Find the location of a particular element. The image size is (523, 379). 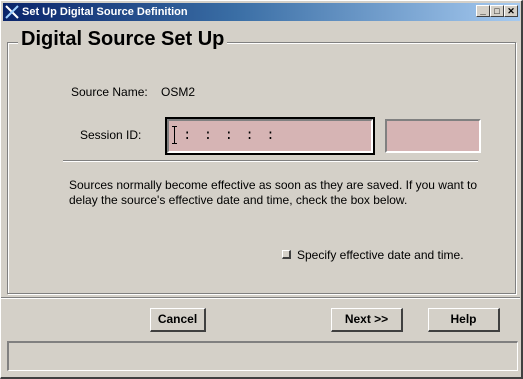

effective-date-checkbox is located at coordinates (286, 254).